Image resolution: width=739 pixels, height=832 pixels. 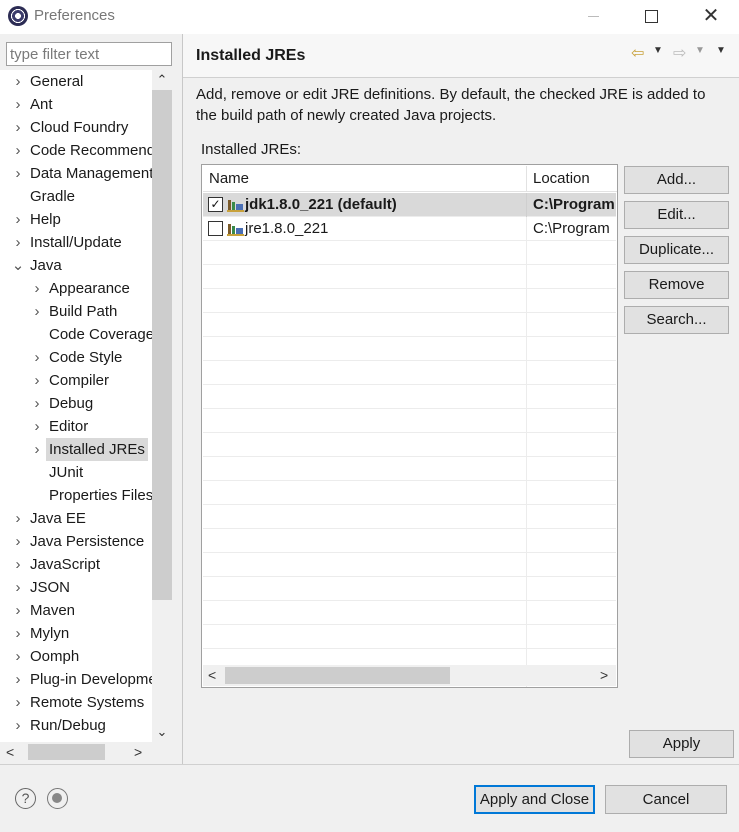 What do you see at coordinates (680, 53) in the screenshot?
I see `forward-arrow-icon: ⇨` at bounding box center [680, 53].